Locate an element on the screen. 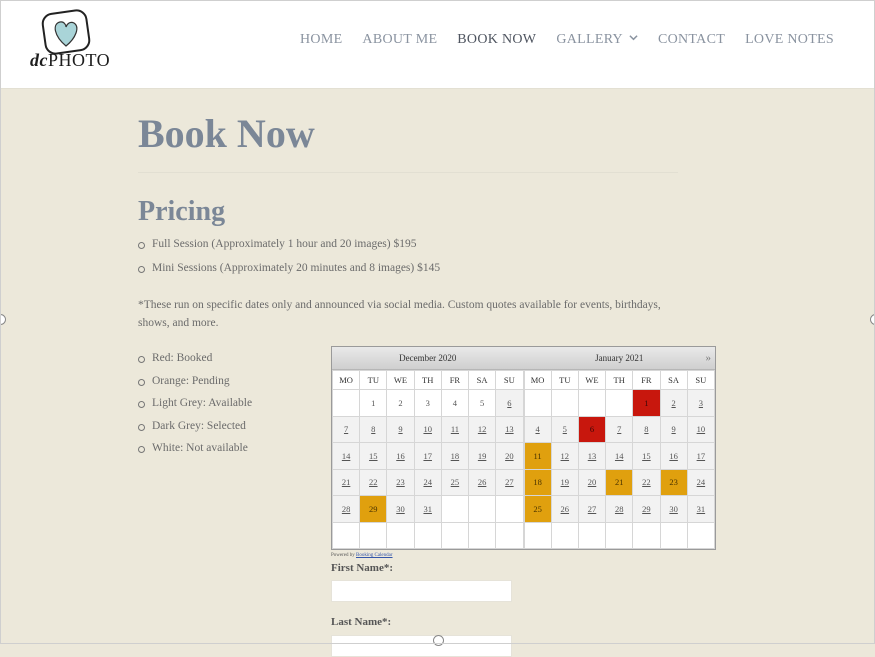 The width and height of the screenshot is (875, 657). weekday-header: SU is located at coordinates (701, 380).